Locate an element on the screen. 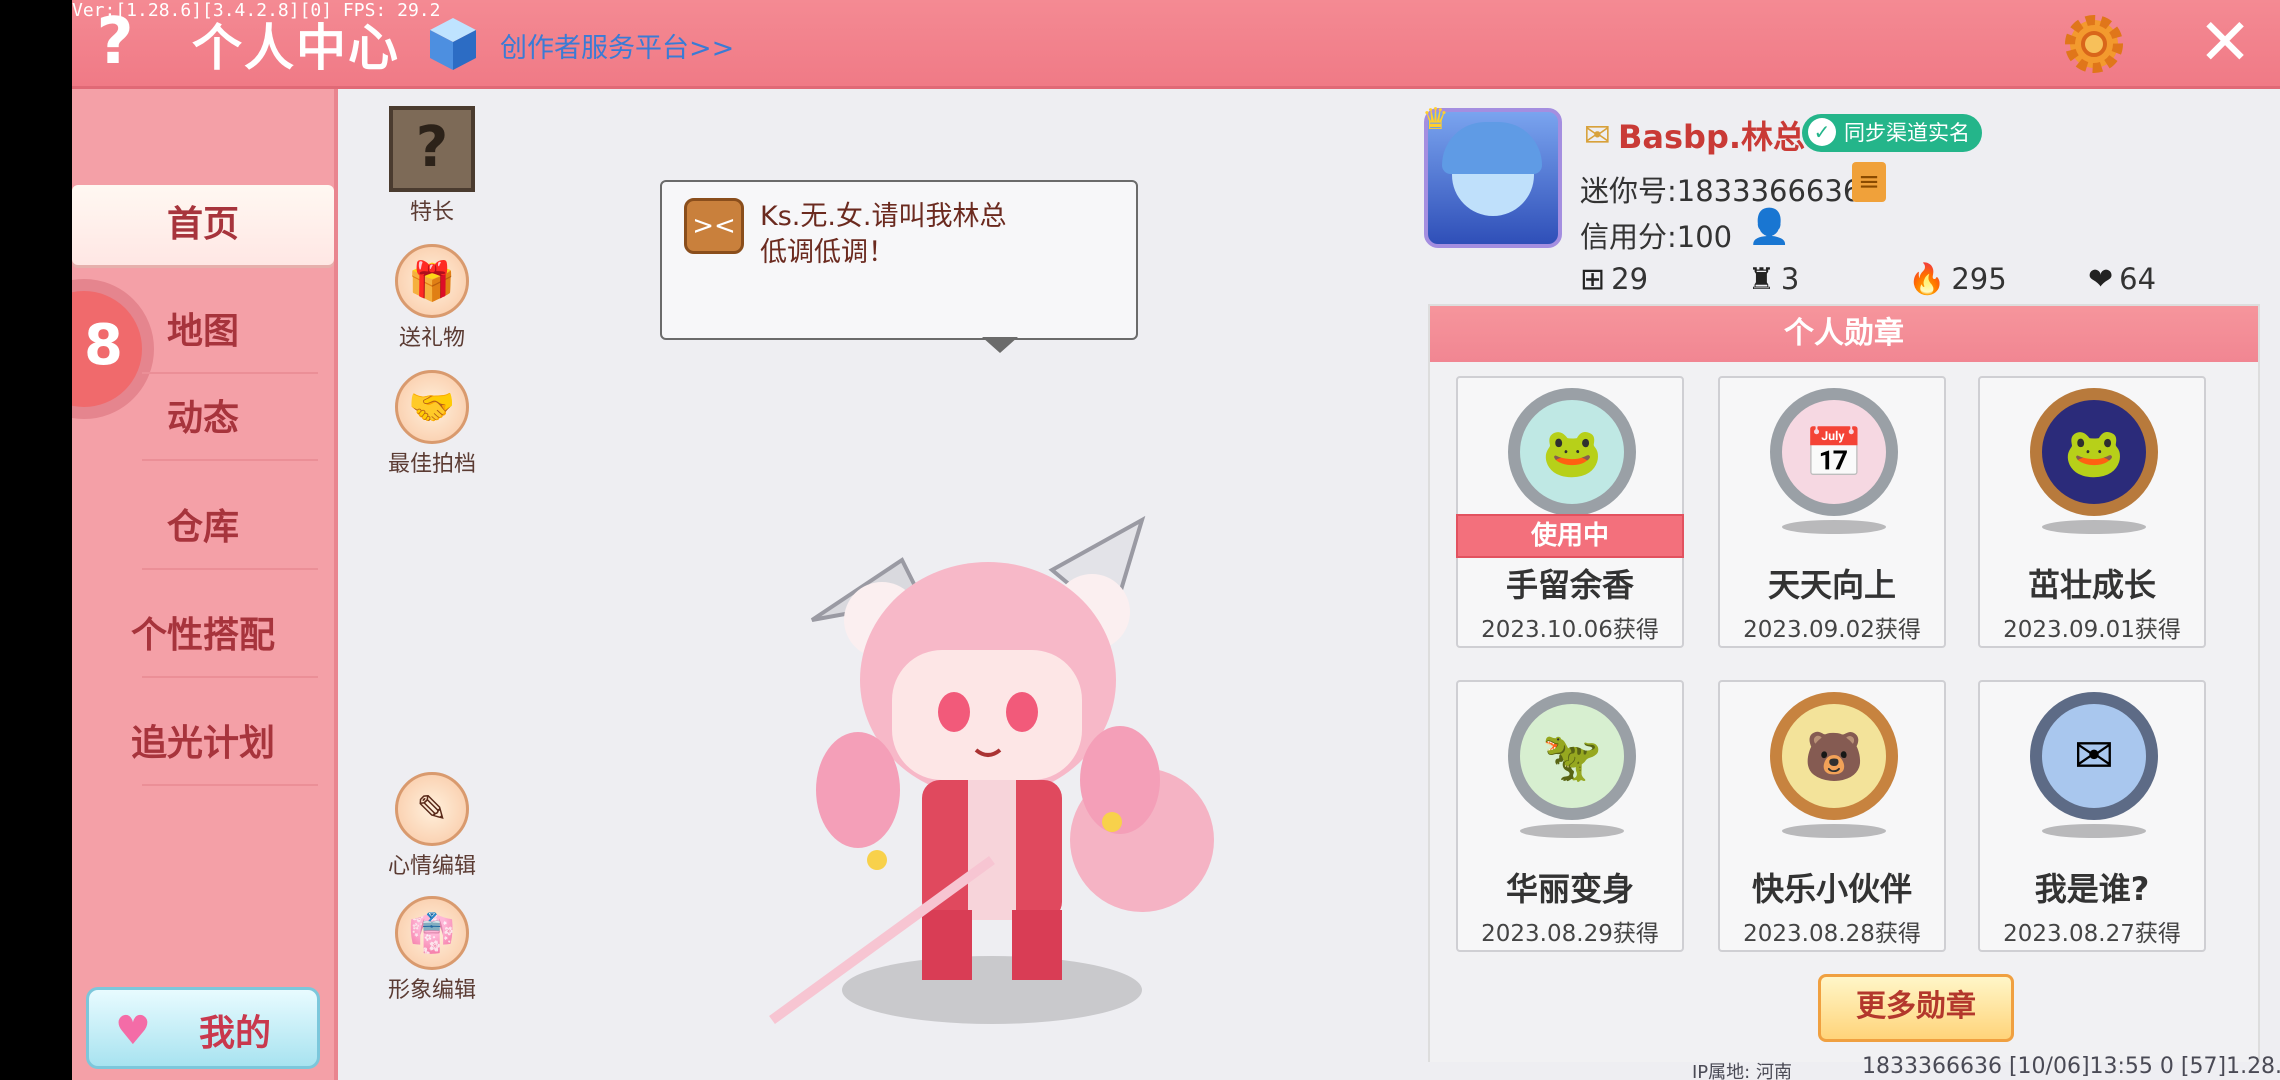 The image size is (2280, 1080). credit-score-text: 信用分:100 is located at coordinates (1656, 237).